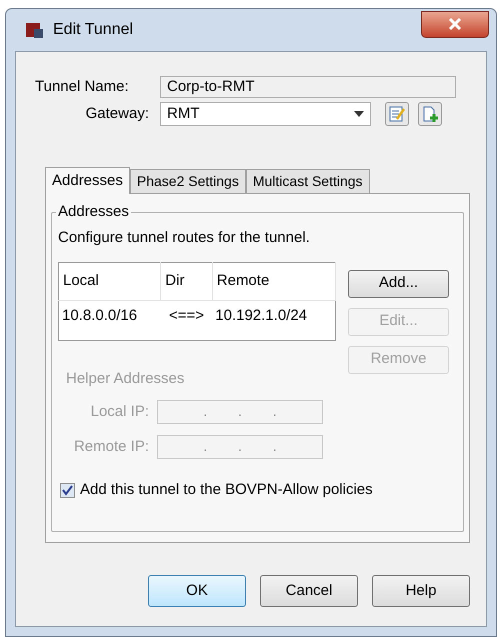 Image resolution: width=501 pixels, height=637 pixels. I want to click on dialog-button: Help, so click(421, 591).